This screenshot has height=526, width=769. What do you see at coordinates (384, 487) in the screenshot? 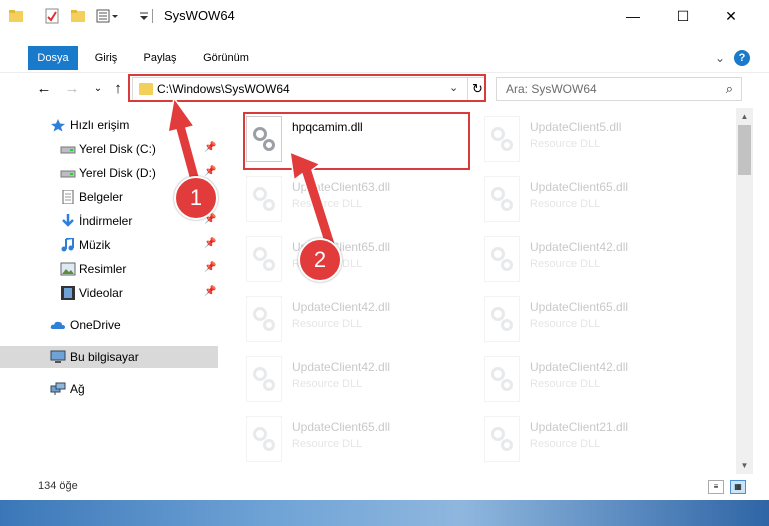
I see `status-bar: 134 öğe ≡ ▦` at bounding box center [384, 487].